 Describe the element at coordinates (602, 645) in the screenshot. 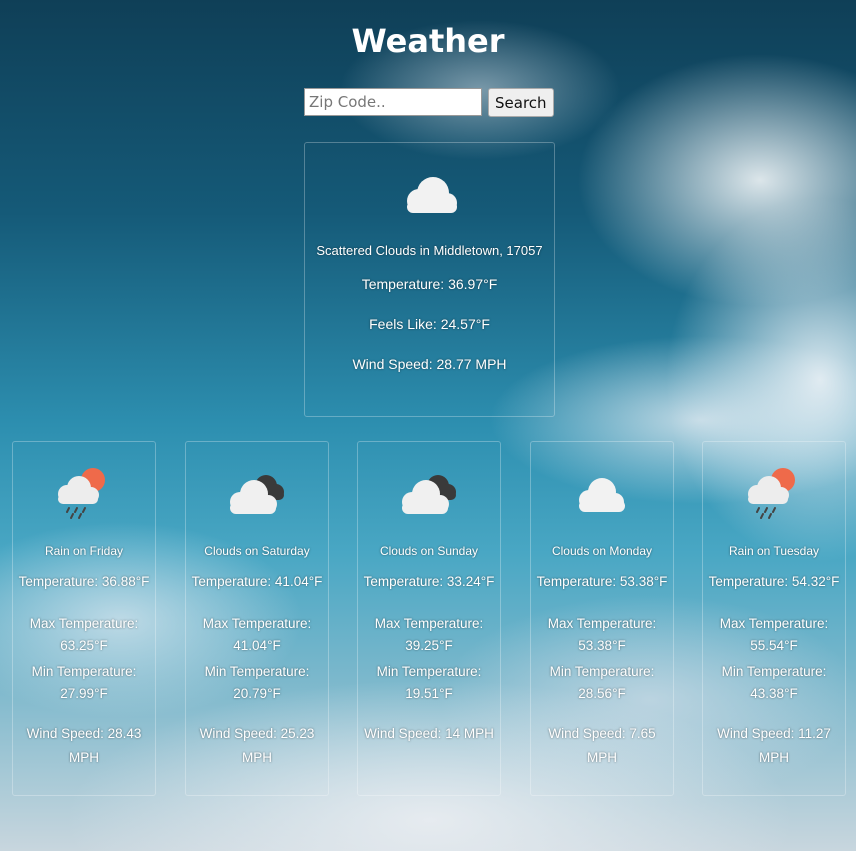

I see `forecast-max-value: 53.38°F` at that location.